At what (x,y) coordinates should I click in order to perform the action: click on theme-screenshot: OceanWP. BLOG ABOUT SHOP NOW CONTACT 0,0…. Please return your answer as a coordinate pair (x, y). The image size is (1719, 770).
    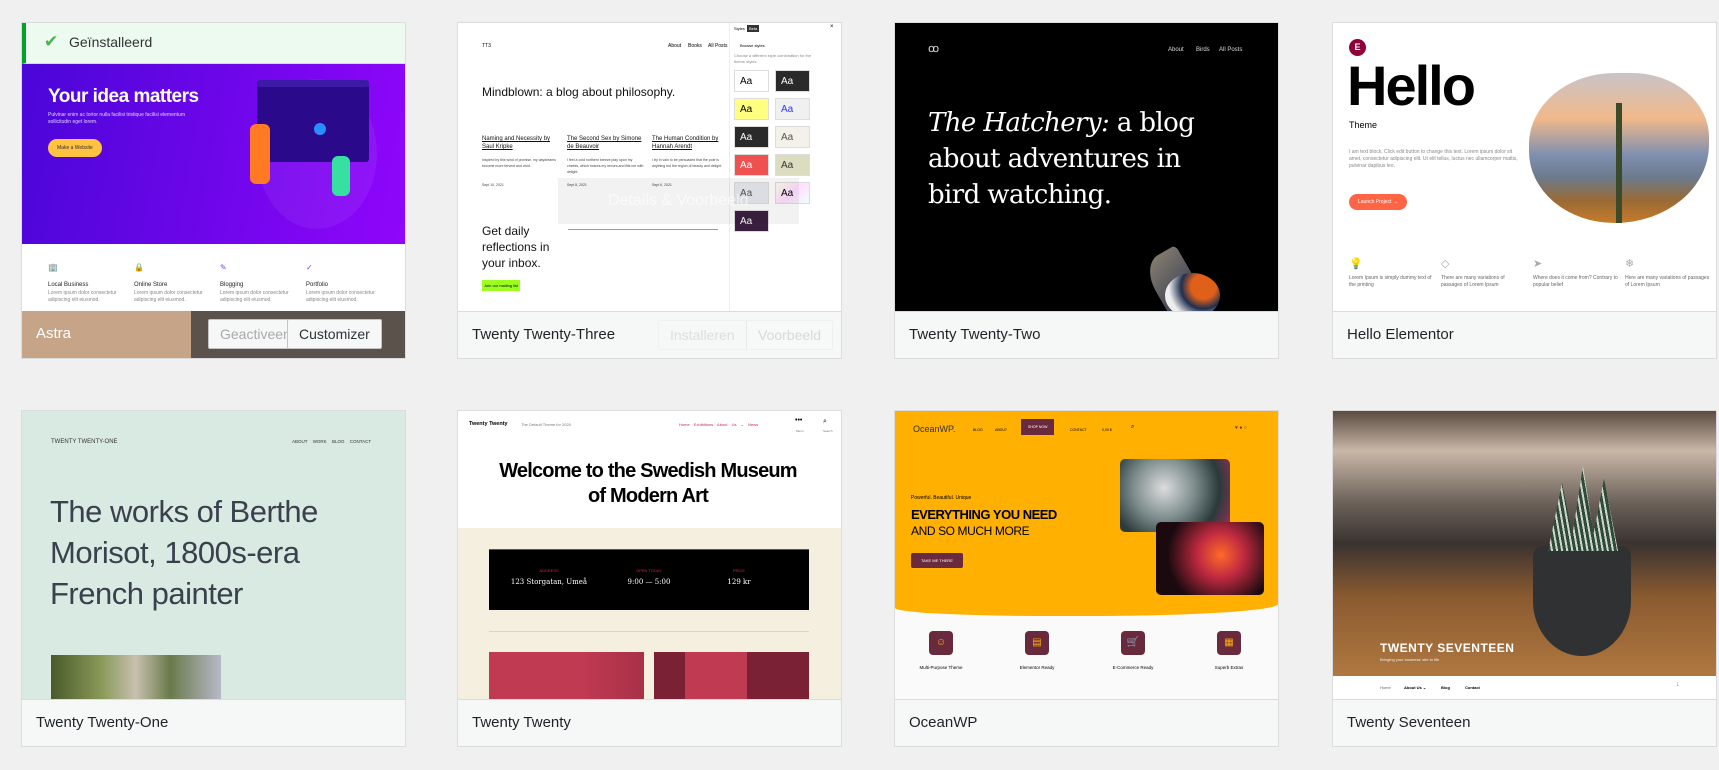
    Looking at the image, I should click on (1086, 555).